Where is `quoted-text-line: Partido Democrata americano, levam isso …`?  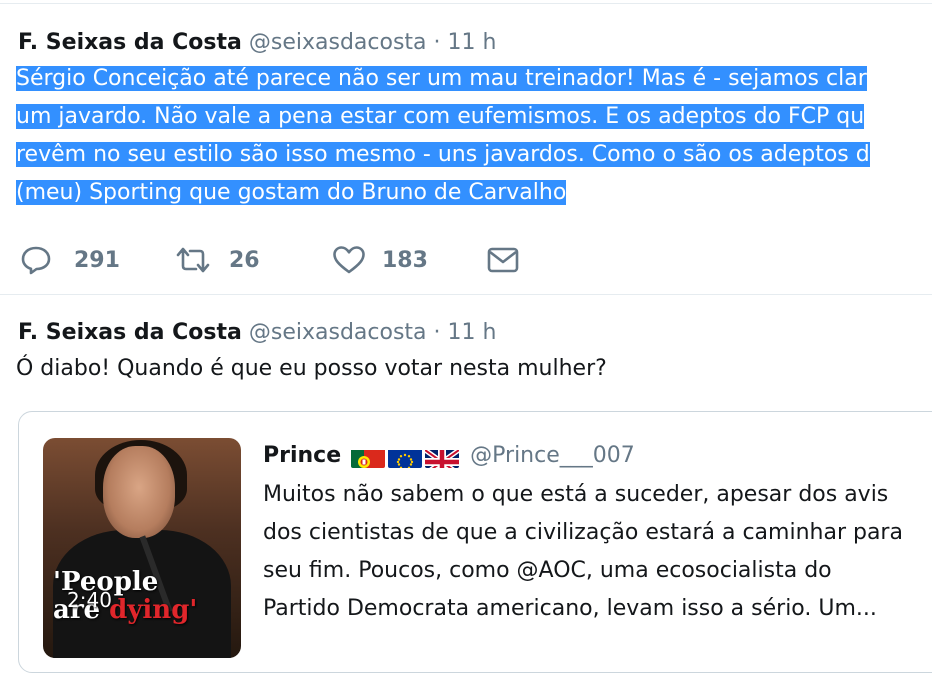 quoted-text-line: Partido Democrata americano, levam isso … is located at coordinates (597, 609).